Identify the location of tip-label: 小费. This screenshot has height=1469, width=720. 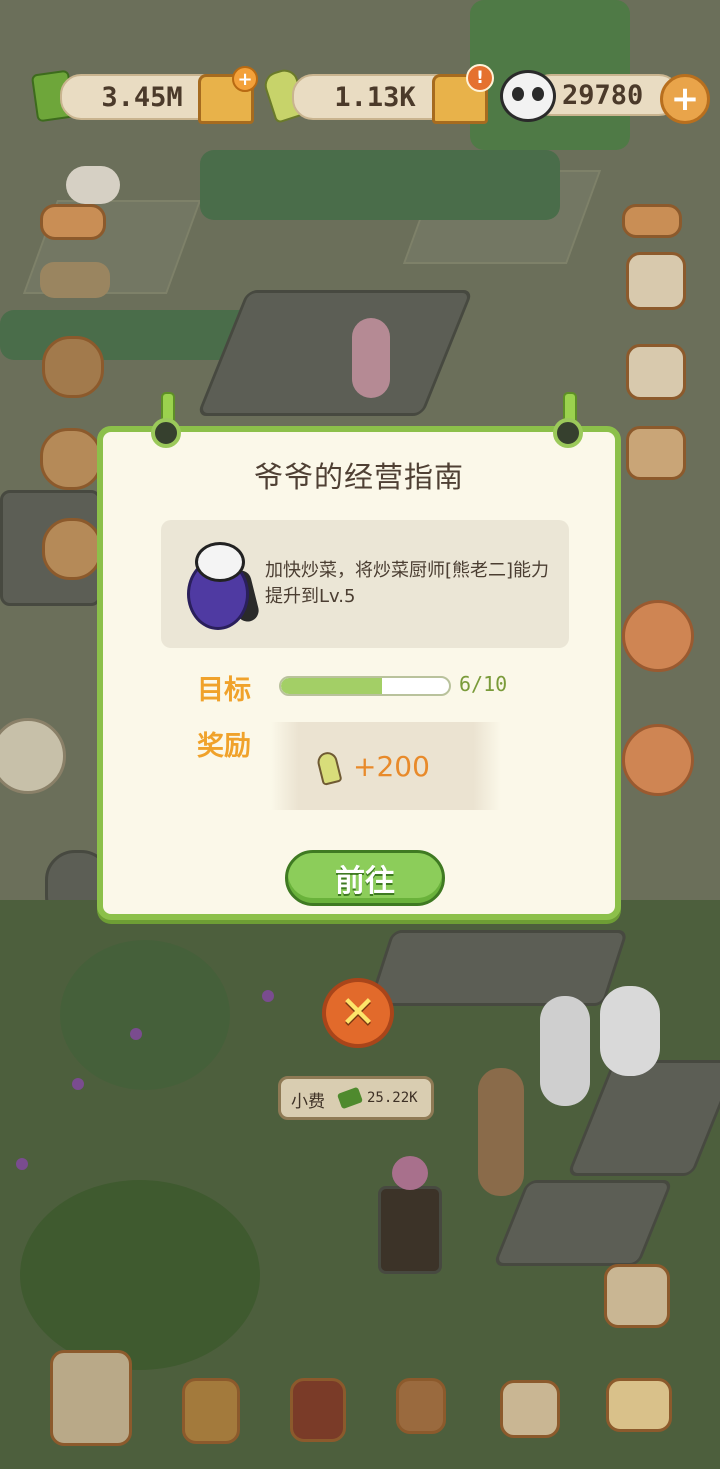
(308, 1102).